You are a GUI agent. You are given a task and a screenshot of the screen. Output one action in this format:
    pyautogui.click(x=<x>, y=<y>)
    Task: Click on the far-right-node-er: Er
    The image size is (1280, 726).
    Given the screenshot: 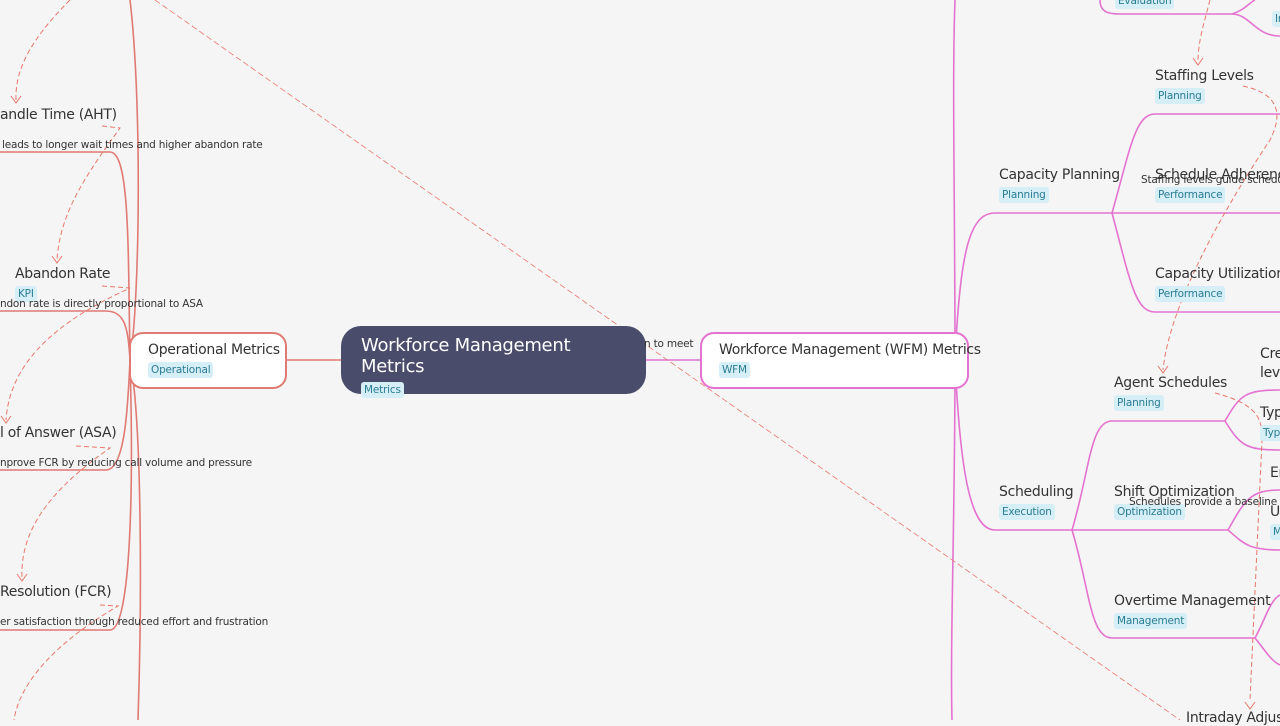 What is the action you would take?
    pyautogui.click(x=1275, y=473)
    